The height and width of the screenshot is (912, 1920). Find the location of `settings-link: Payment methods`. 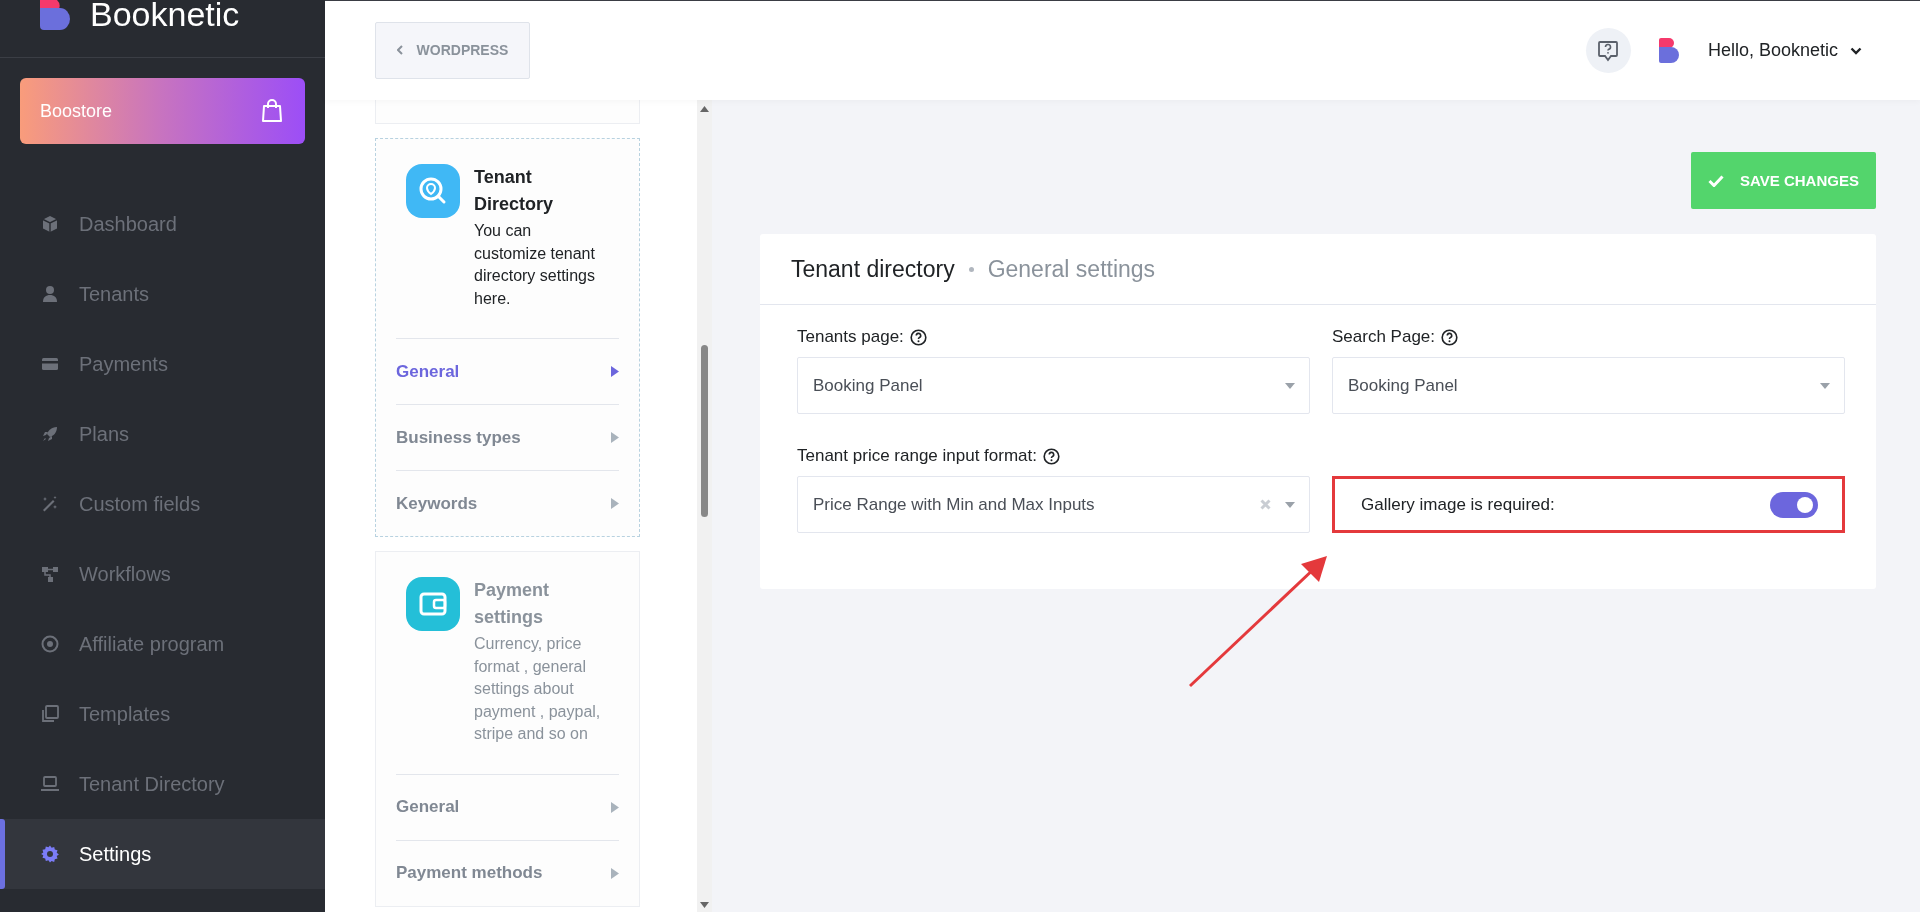

settings-link: Payment methods is located at coordinates (507, 872).